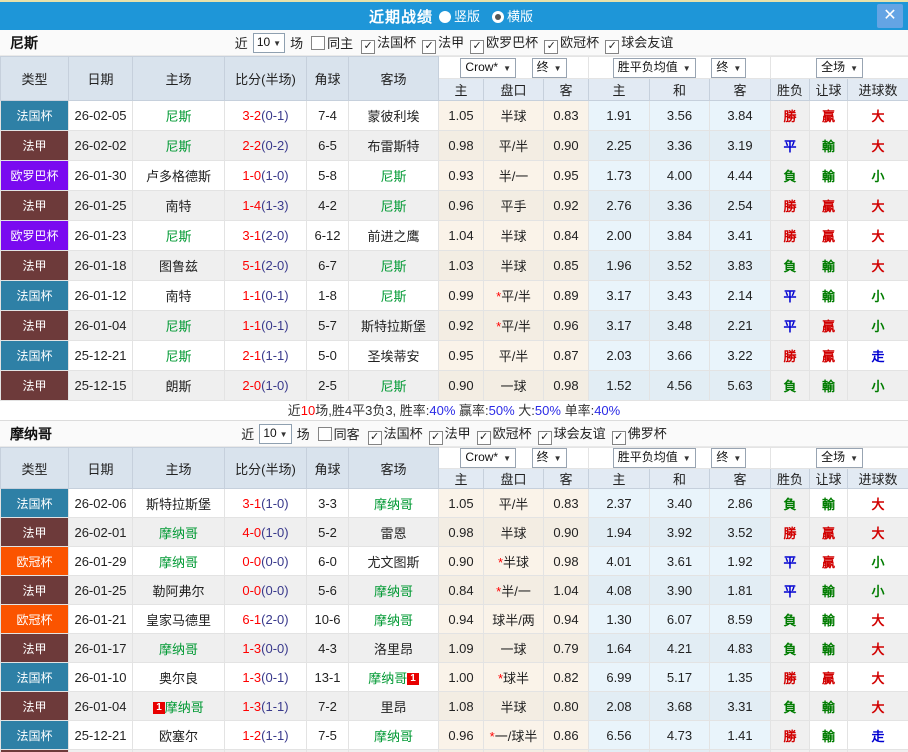 This screenshot has width=908, height=752. I want to click on avg-select-group: 胜平负均值 ▼ 终 ▼, so click(679, 458).